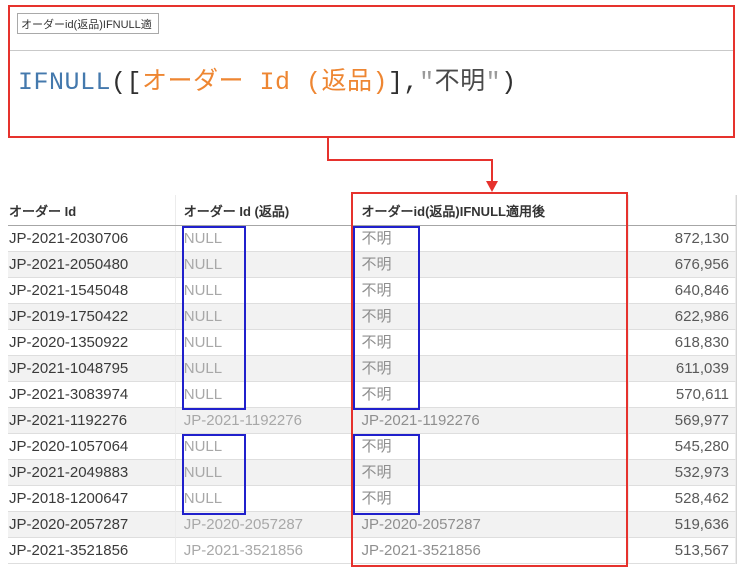 The height and width of the screenshot is (586, 742). I want to click on column-header: オーダー Id, so click(92, 210).